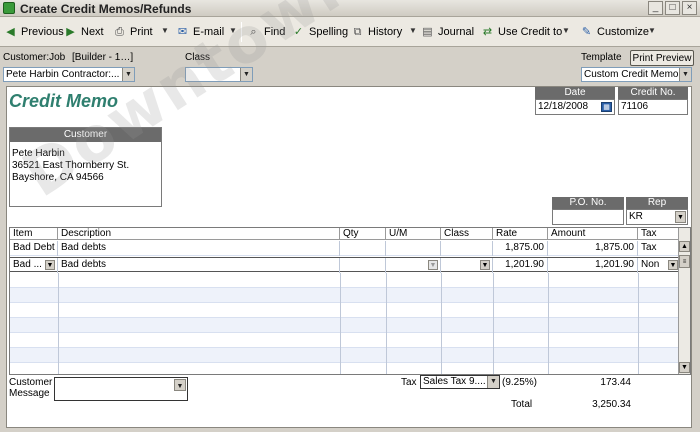 Image resolution: width=700 pixels, height=432 pixels. I want to click on column-header-description: Description, so click(199, 234).